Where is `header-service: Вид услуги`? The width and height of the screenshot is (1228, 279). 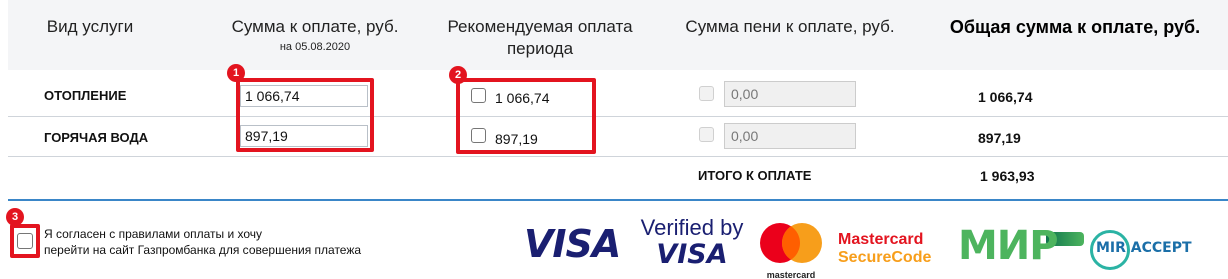
header-service: Вид услуги is located at coordinates (90, 26).